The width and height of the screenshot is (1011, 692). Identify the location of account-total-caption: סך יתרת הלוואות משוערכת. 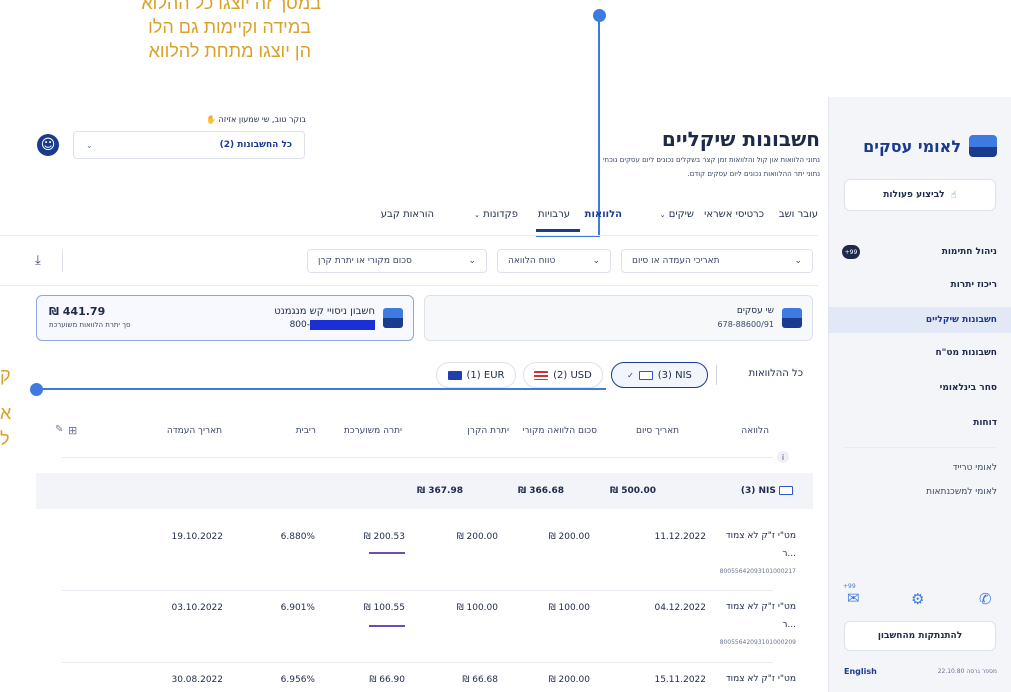
(90, 325).